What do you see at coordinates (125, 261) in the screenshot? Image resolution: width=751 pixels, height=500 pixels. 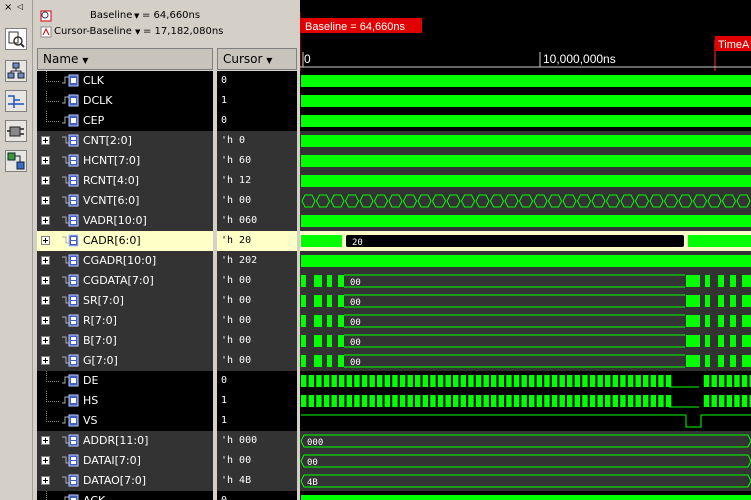 I see `signal-row: CGADR[10:0]` at bounding box center [125, 261].